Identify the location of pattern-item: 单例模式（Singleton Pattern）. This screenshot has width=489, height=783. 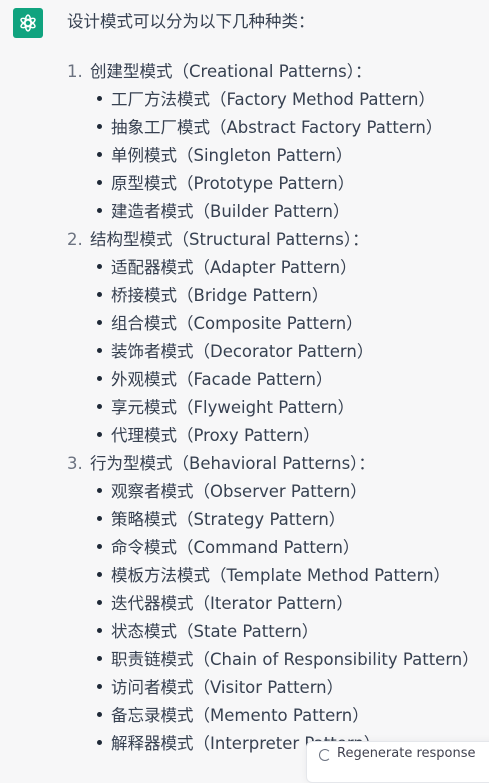
(277, 156).